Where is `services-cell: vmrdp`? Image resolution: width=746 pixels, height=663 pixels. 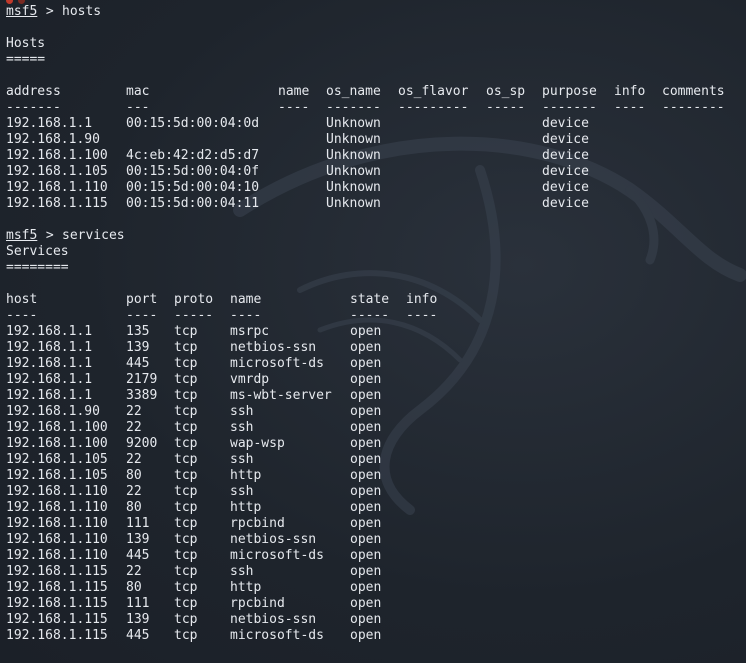 services-cell: vmrdp is located at coordinates (250, 379).